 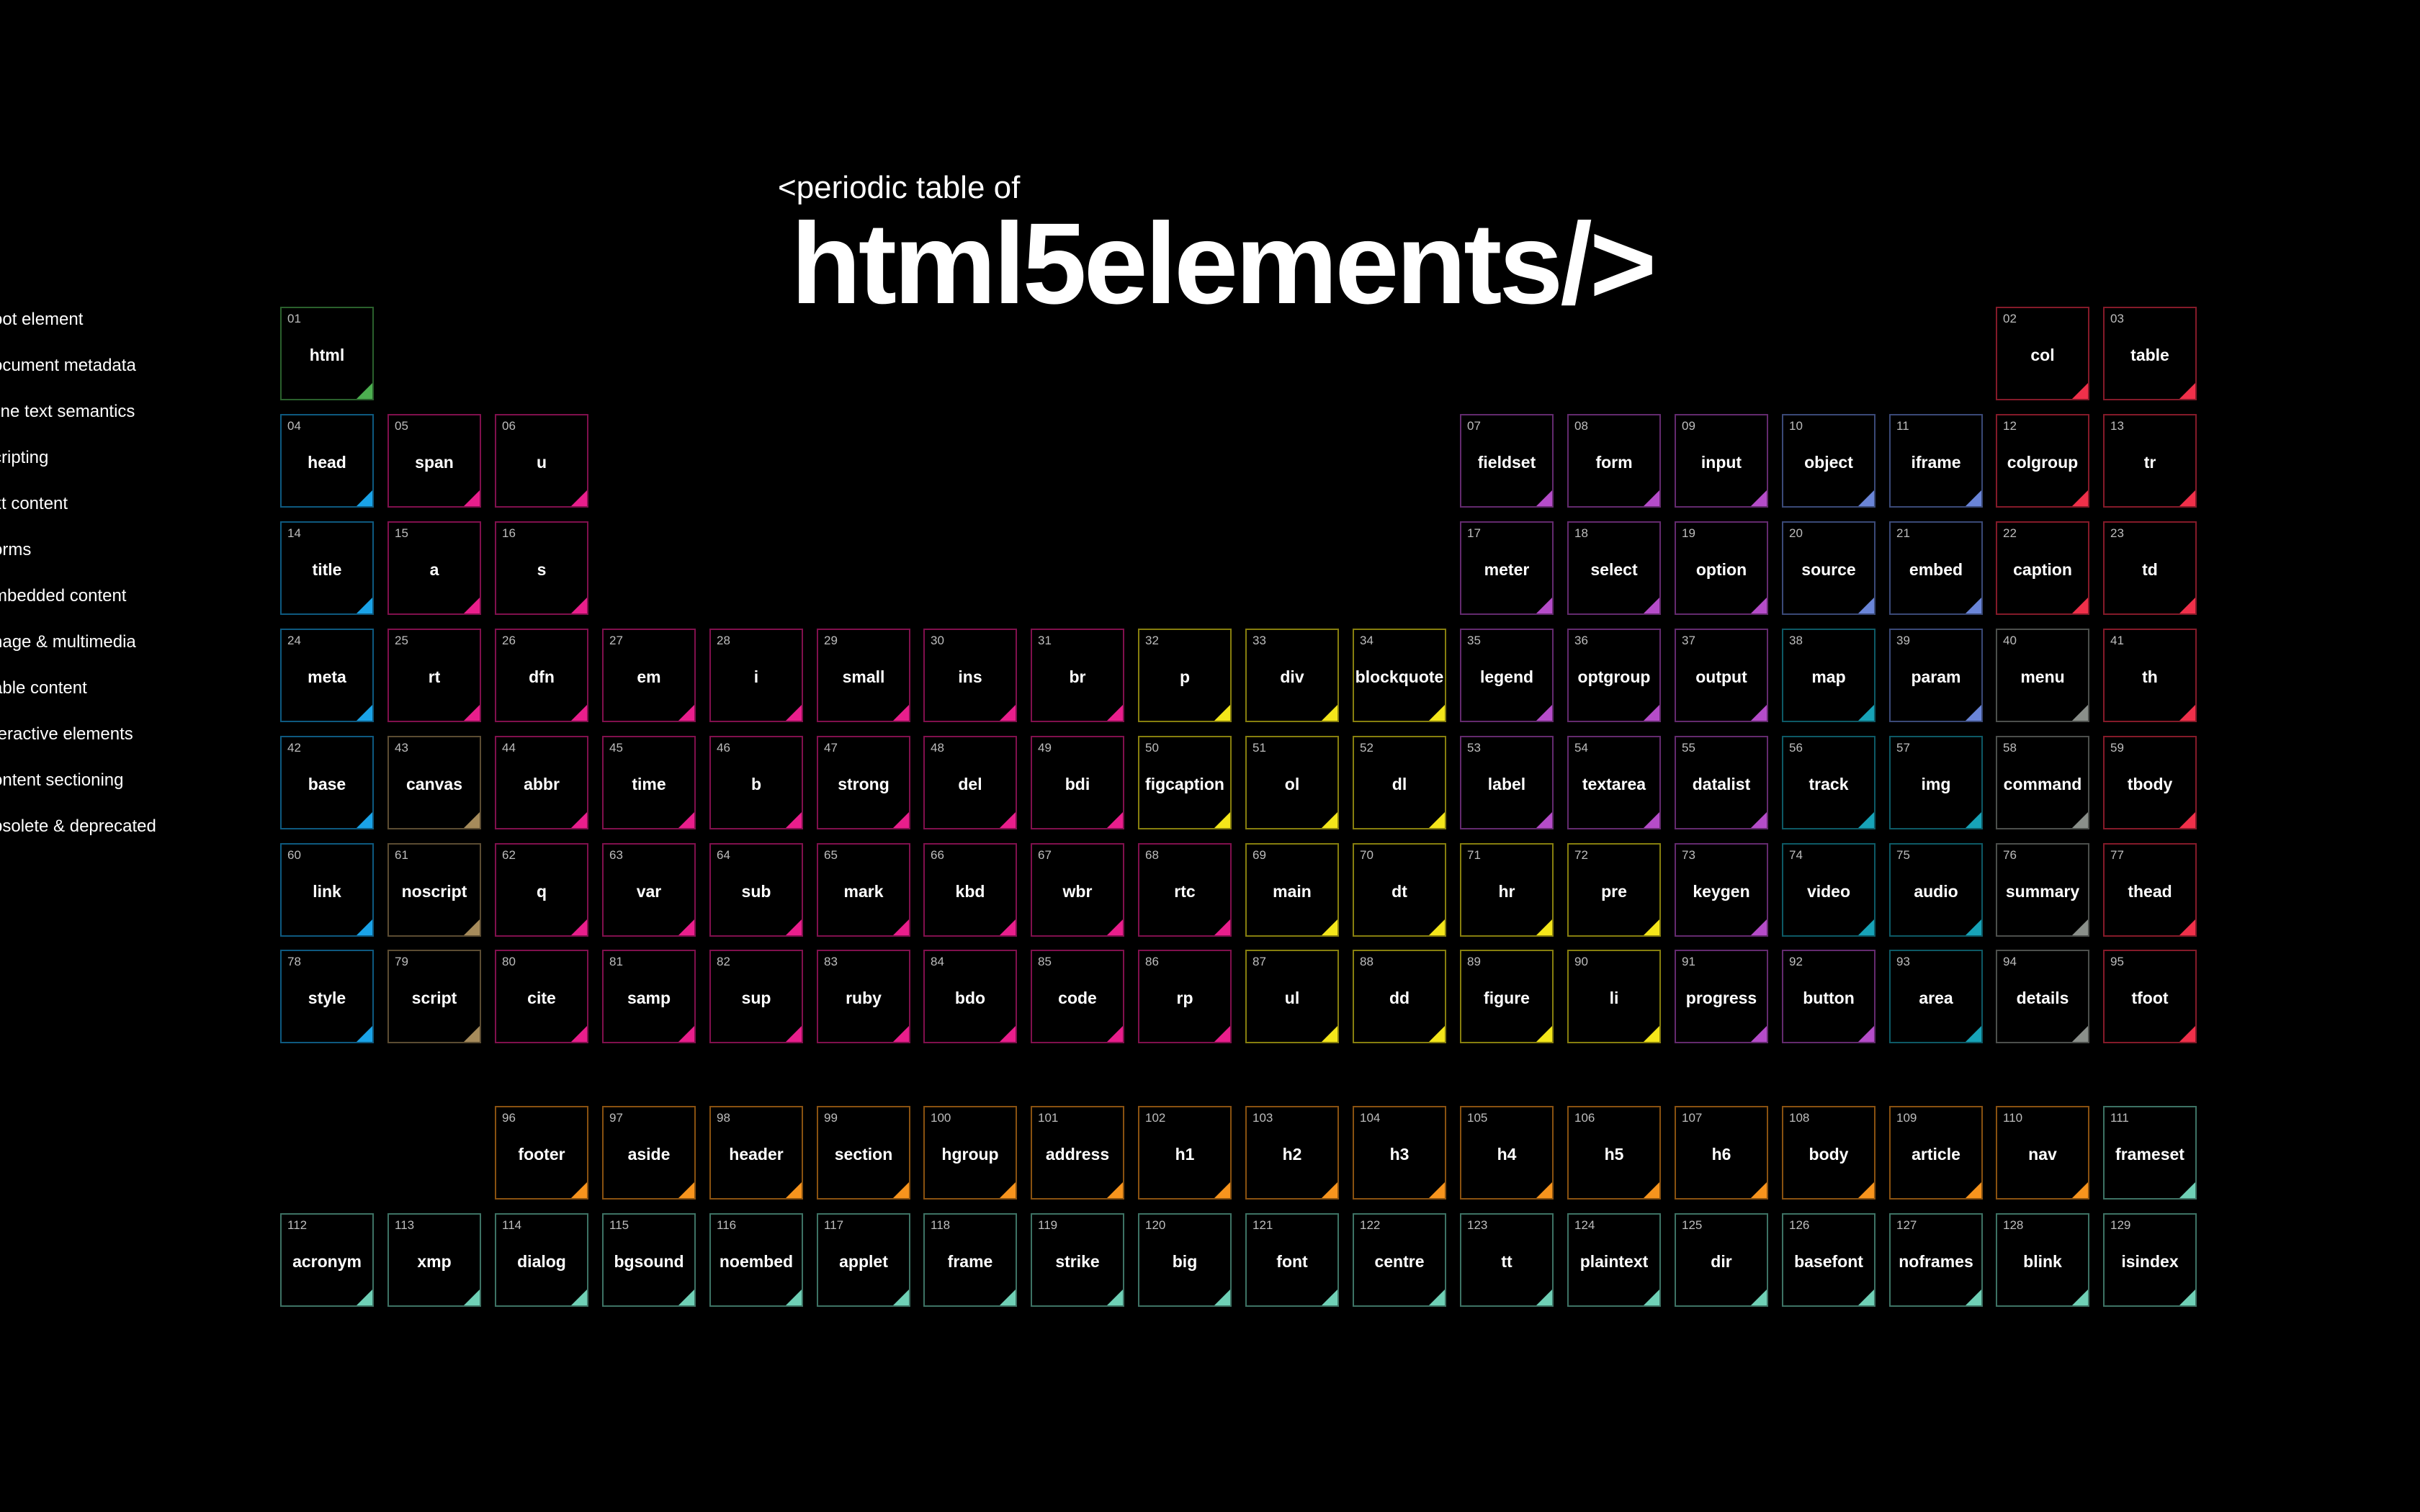 What do you see at coordinates (970, 1260) in the screenshot?
I see `element-cell-frame: 118 frame` at bounding box center [970, 1260].